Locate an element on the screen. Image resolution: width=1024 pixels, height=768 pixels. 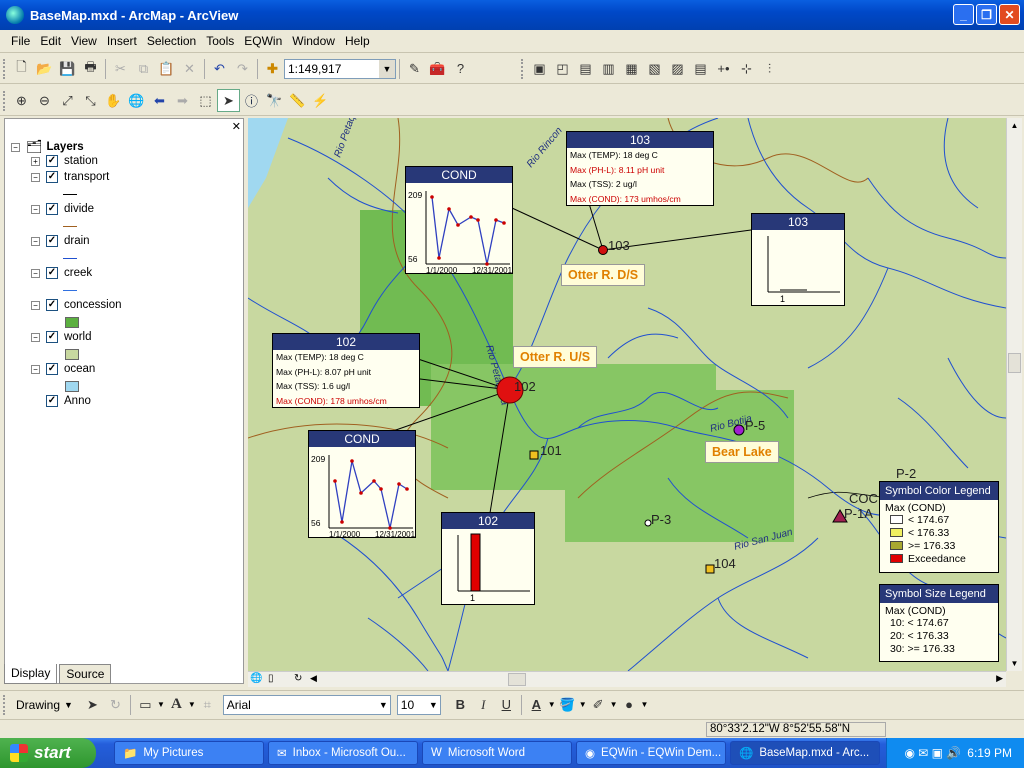
select-features-icon: ⬚ is located at coordinates (205, 100).